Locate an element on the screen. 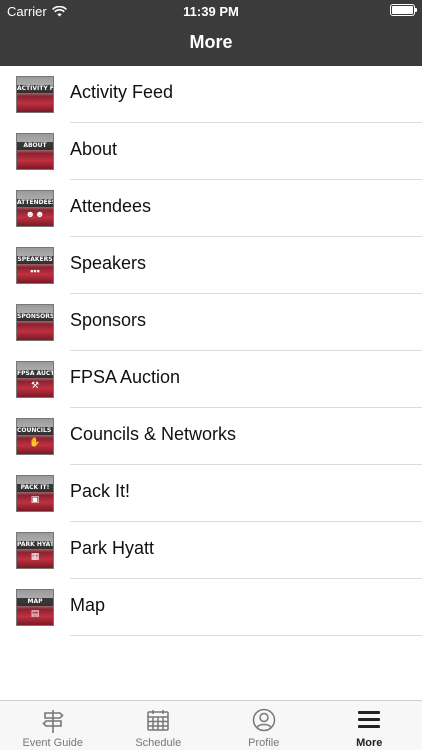 This screenshot has width=422, height=750. councils-icon: COUNCILS & NETWORKS ✋ is located at coordinates (35, 436).